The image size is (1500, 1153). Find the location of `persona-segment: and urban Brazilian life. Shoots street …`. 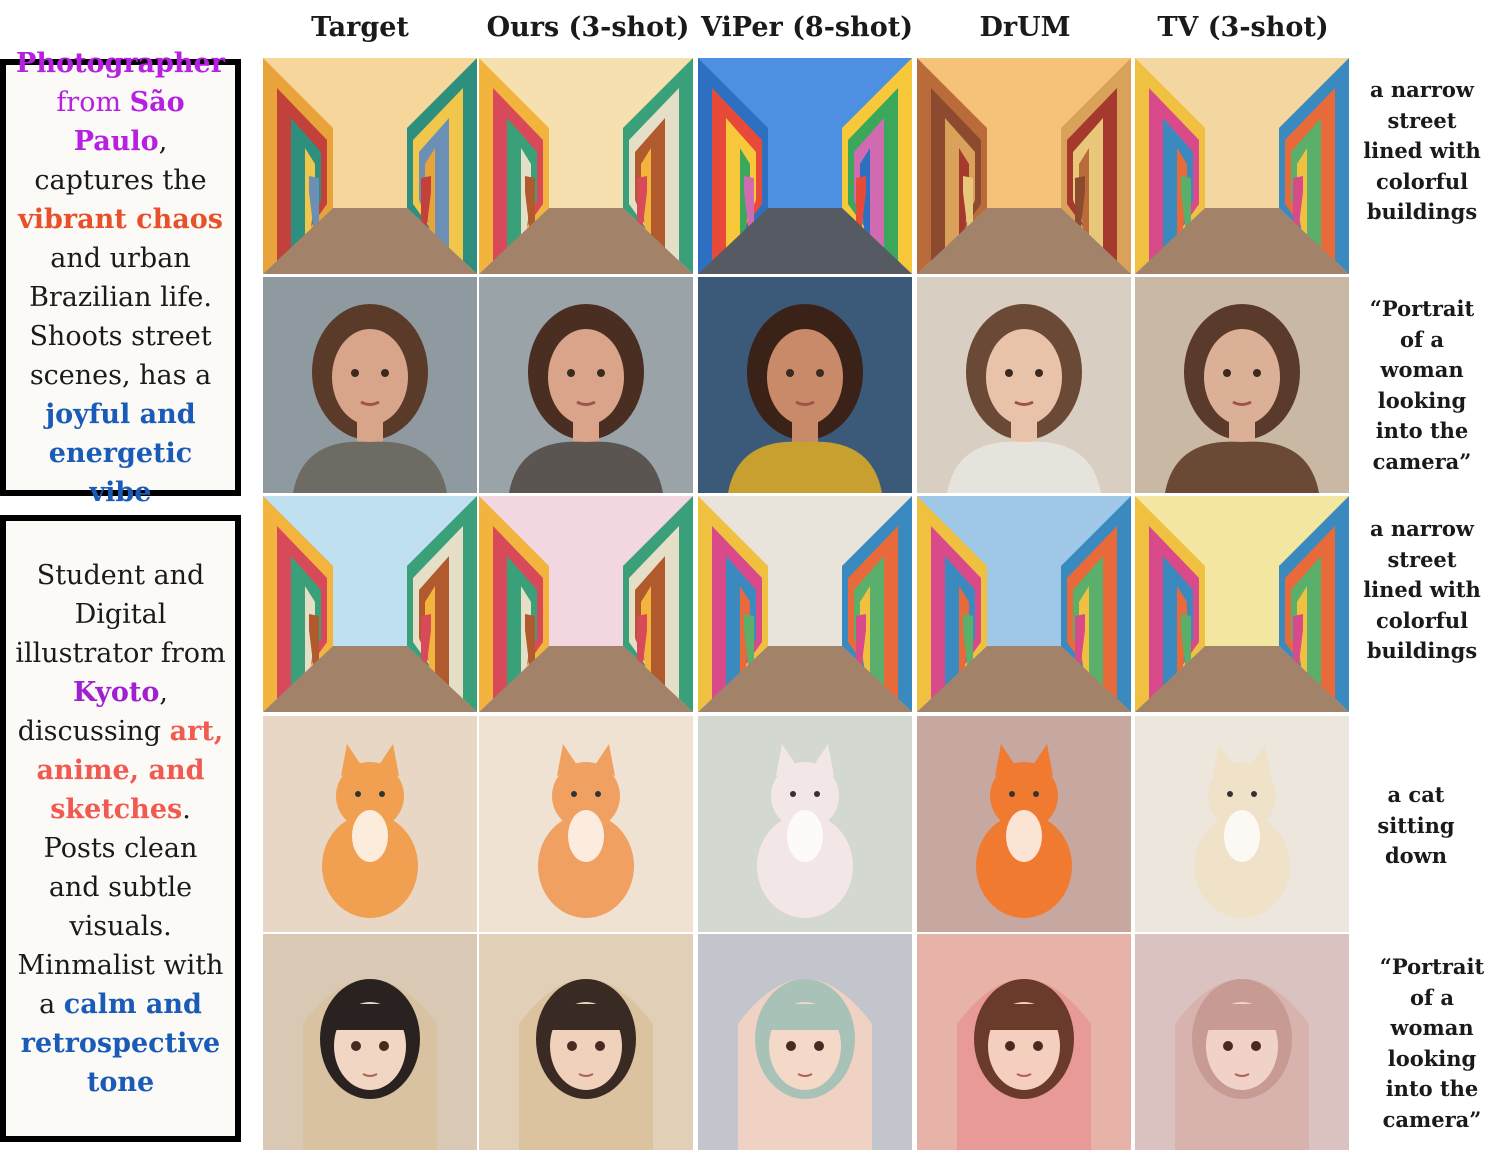

persona-segment: and urban Brazilian life. Shoots street … is located at coordinates (120, 316).